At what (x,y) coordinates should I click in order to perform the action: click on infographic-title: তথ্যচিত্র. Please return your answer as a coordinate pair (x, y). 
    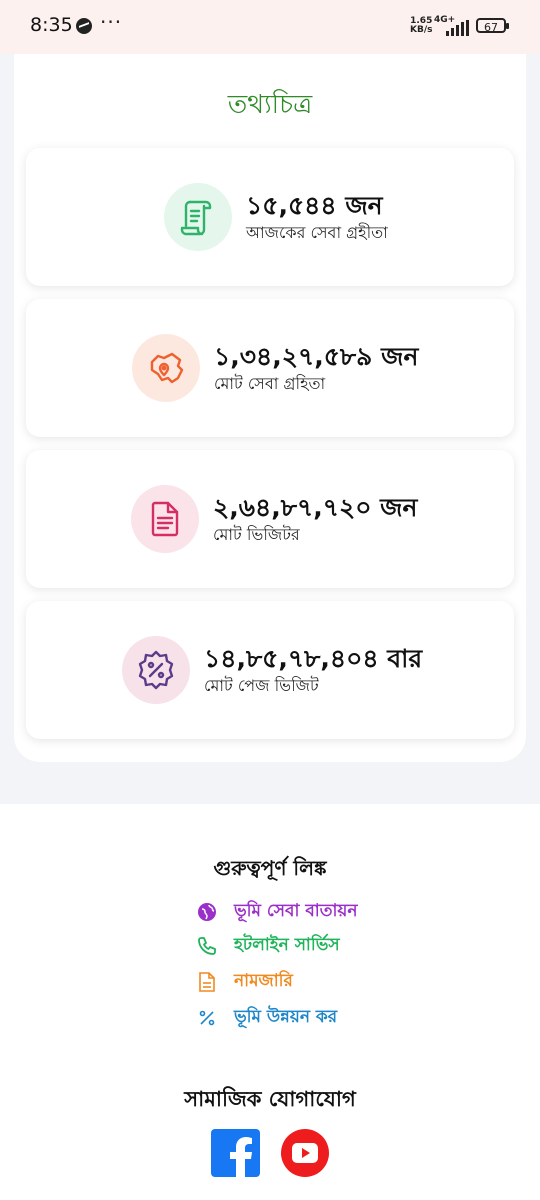
    Looking at the image, I should click on (270, 105).